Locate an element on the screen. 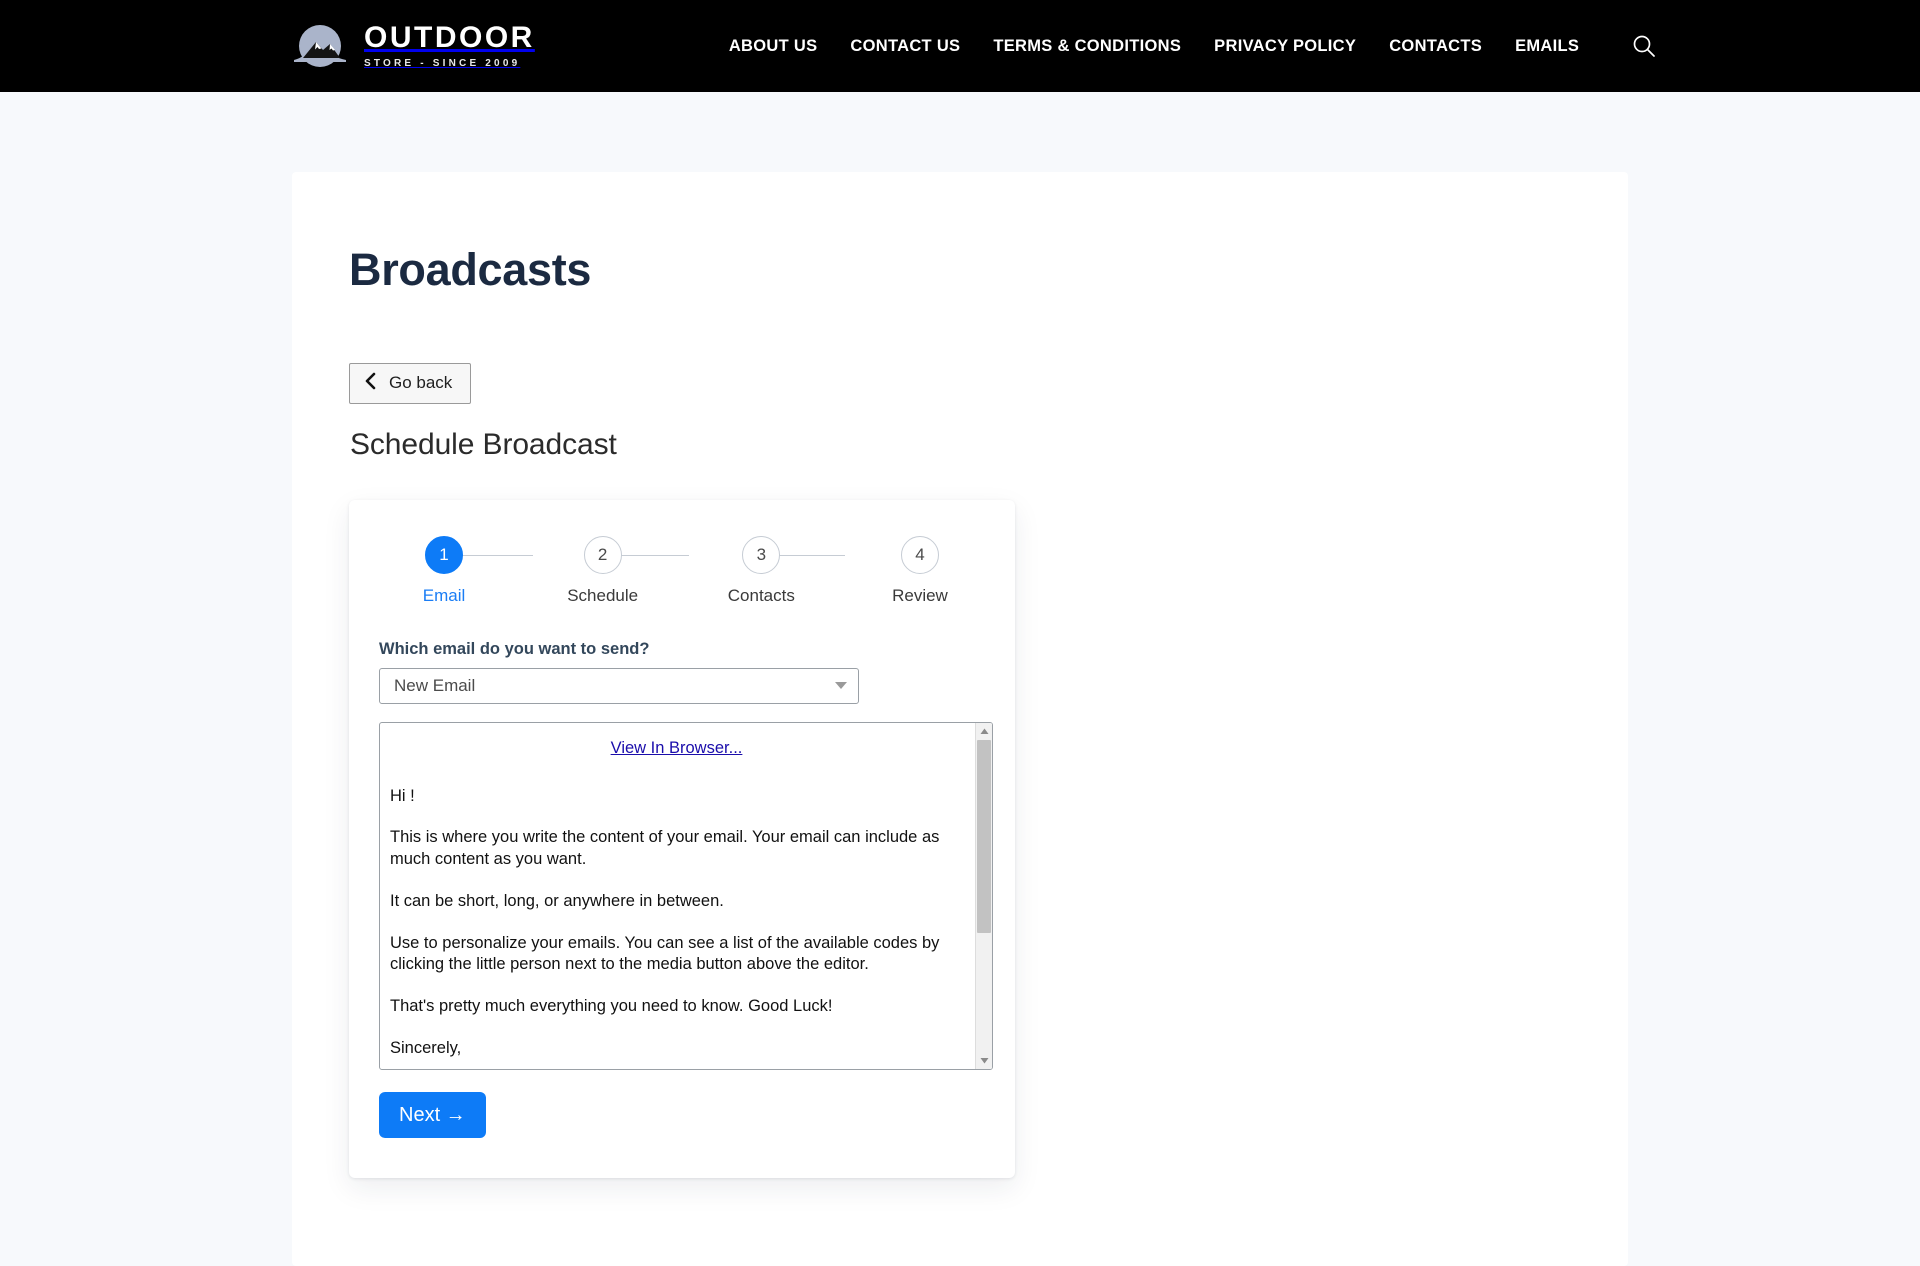 This screenshot has height=1266, width=1920. next-button: Next → is located at coordinates (432, 1114).